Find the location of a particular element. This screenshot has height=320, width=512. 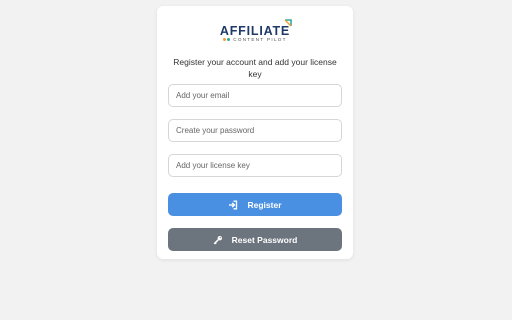

reset-password-button: Reset Password is located at coordinates (255, 239).